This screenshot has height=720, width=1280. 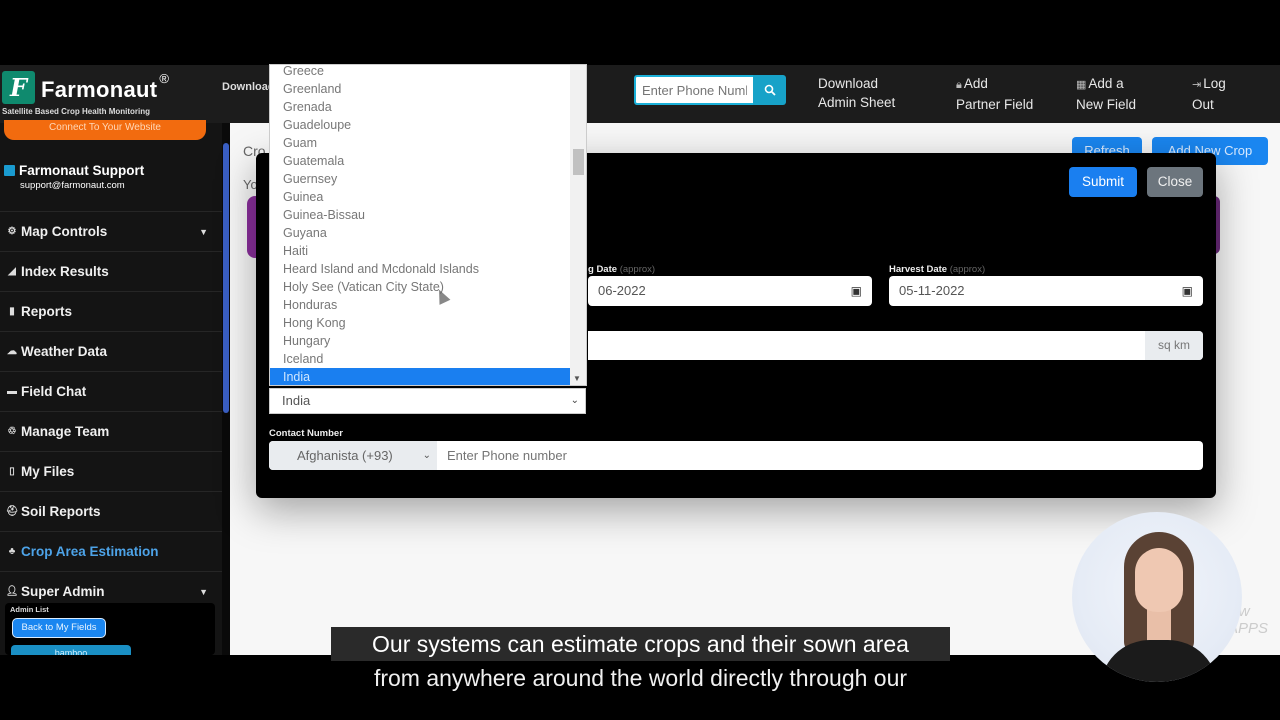 I want to click on dropdown-option: Hungary, so click(x=421, y=341).